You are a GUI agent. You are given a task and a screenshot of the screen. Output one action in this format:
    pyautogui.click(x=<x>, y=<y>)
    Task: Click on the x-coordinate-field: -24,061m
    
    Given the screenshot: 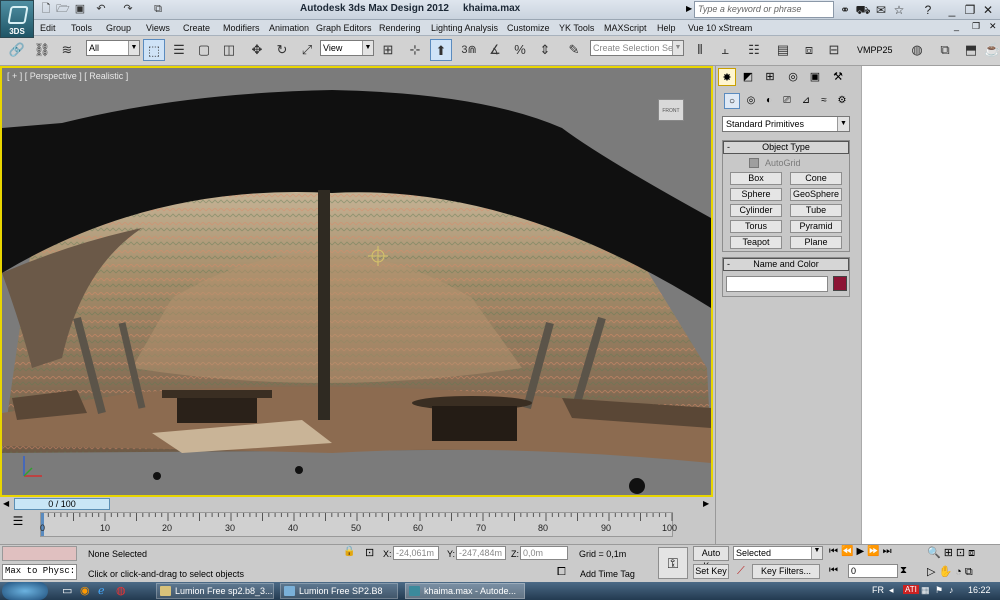 What is the action you would take?
    pyautogui.click(x=416, y=553)
    